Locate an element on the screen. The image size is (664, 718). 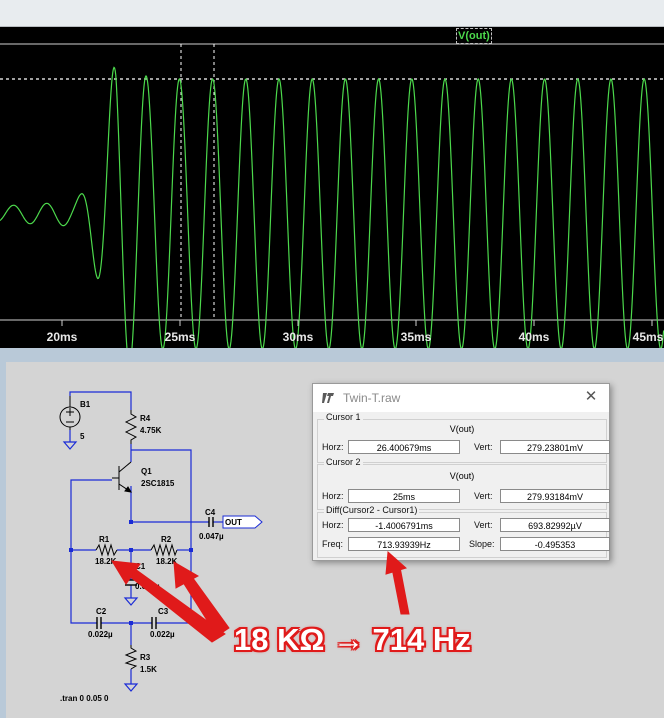
r1-symbol is located at coordinates (106, 550).